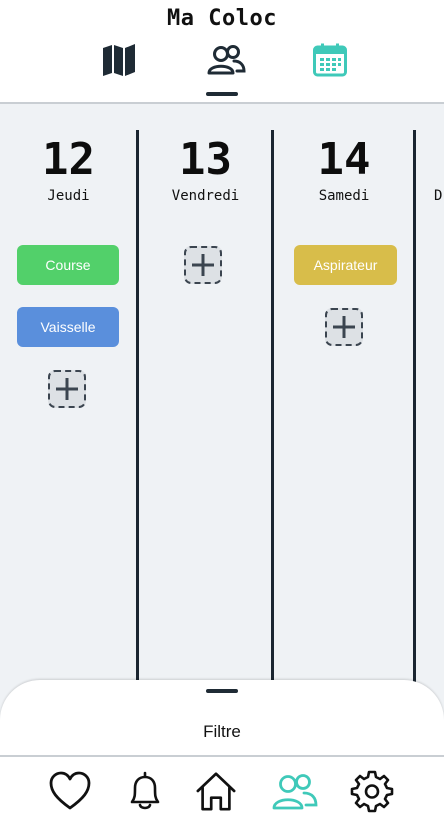 Image resolution: width=444 pixels, height=821 pixels. Describe the element at coordinates (68, 159) in the screenshot. I see `day-number: 12` at that location.